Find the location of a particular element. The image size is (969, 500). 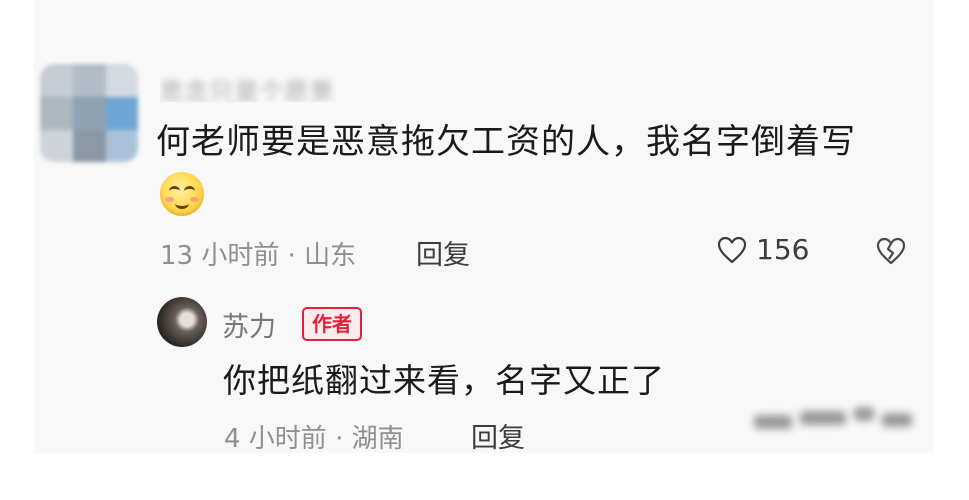

author-name: 苏力 is located at coordinates (249, 324).